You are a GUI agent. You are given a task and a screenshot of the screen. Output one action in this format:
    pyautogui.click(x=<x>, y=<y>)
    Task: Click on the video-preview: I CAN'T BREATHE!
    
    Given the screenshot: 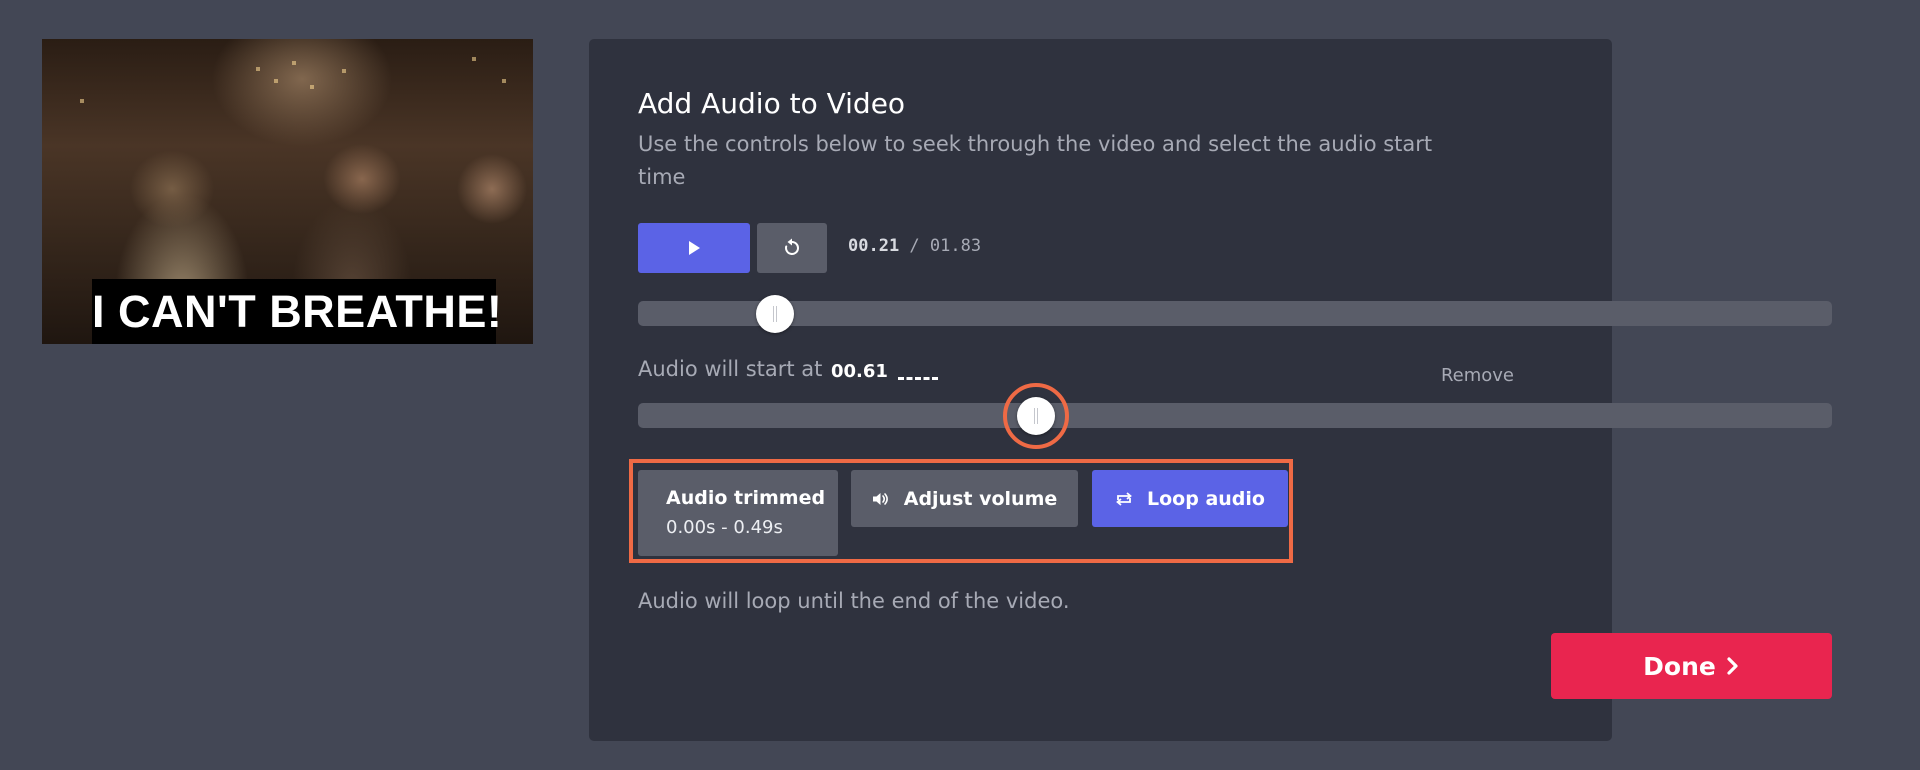 What is the action you would take?
    pyautogui.click(x=287, y=191)
    